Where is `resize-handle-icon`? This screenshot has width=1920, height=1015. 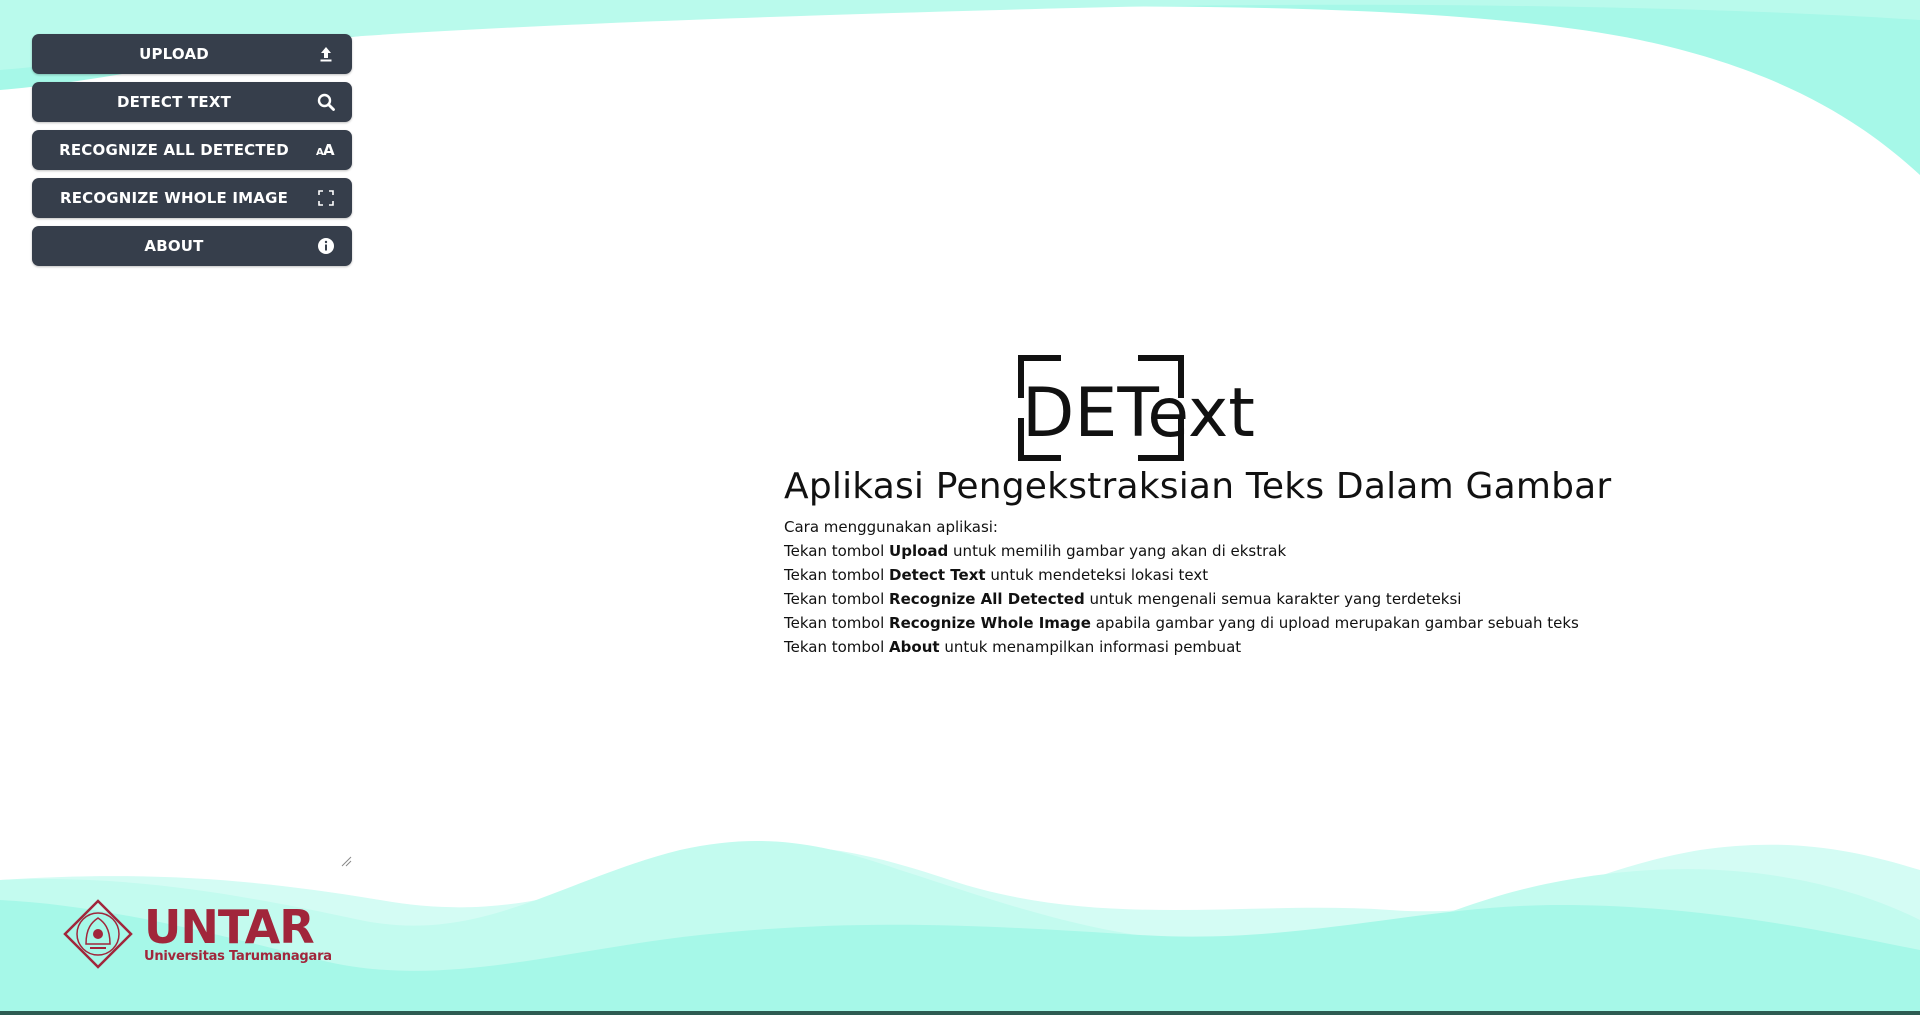 resize-handle-icon is located at coordinates (346, 861).